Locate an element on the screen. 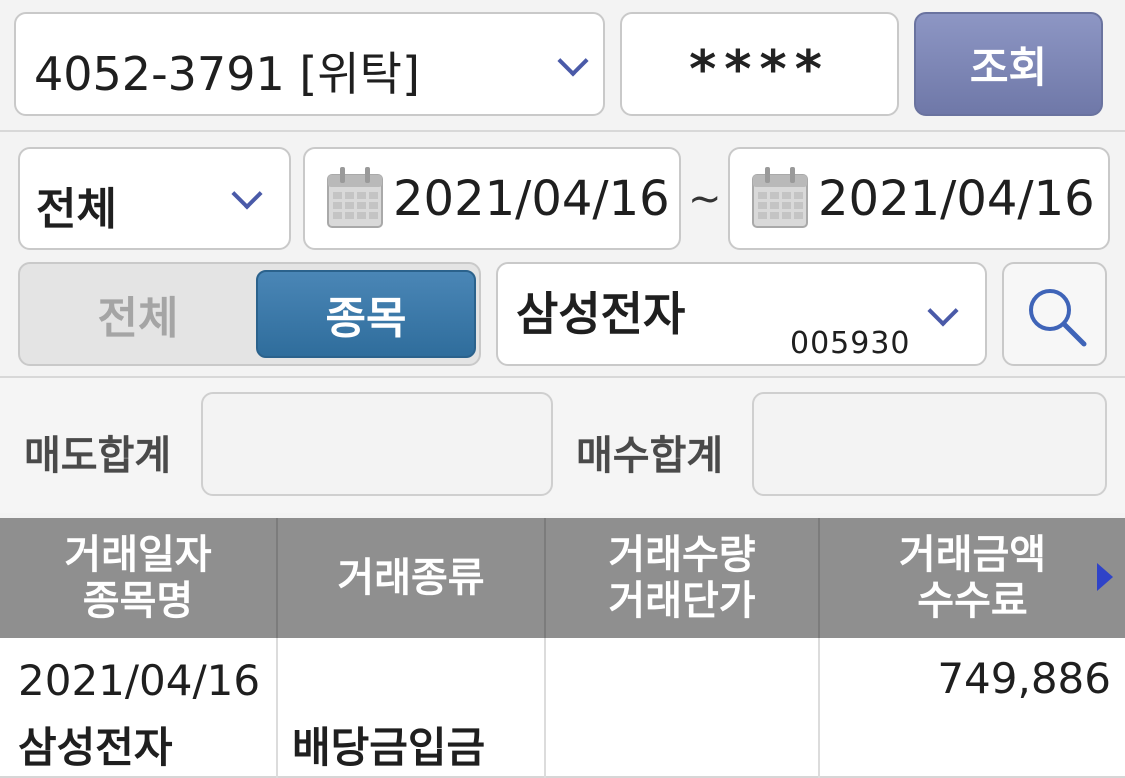 The image size is (1125, 778). column-header-date-stock: 거래일자 종목명 is located at coordinates (139, 578).